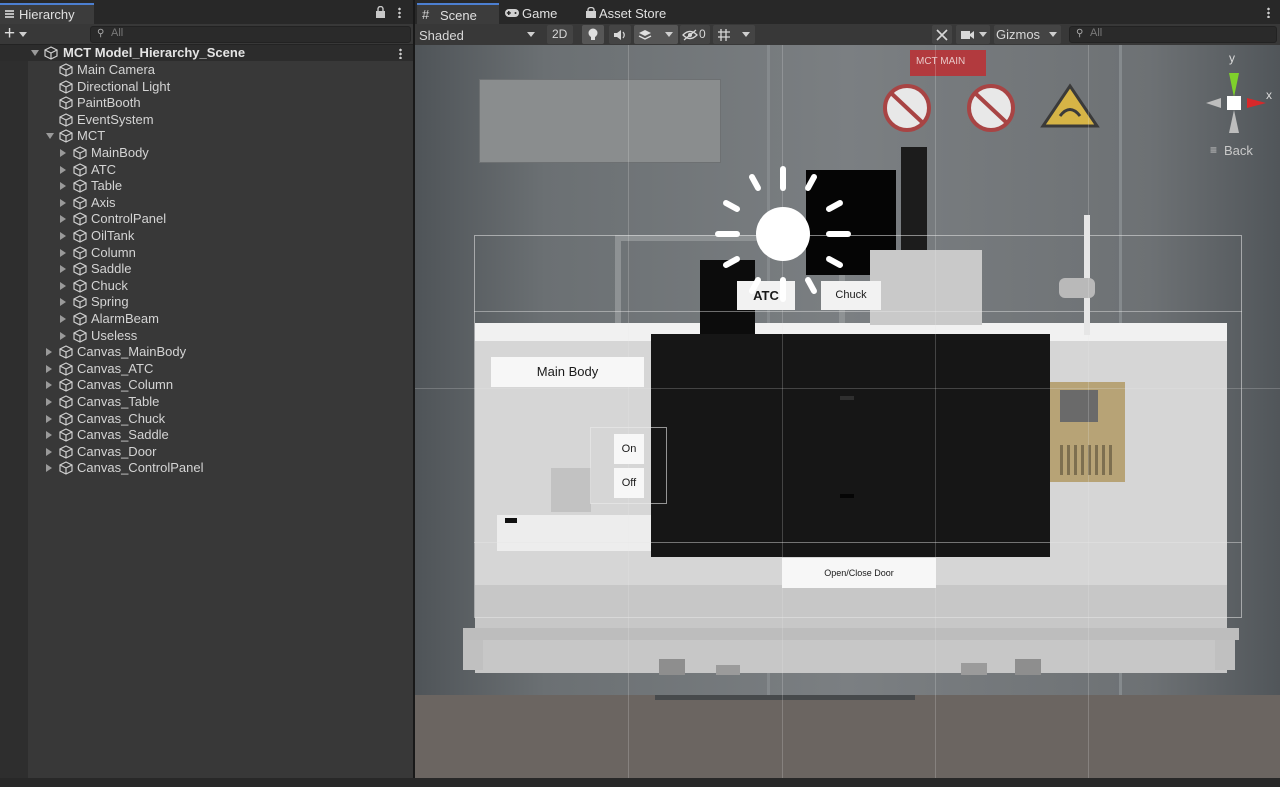  Describe the element at coordinates (1234, 103) in the screenshot. I see `gizmo-center-cube-icon` at that location.